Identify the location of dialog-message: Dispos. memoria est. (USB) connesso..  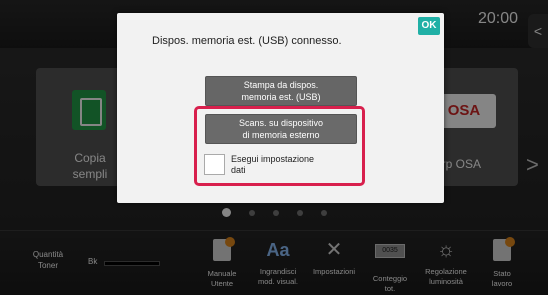
(247, 41).